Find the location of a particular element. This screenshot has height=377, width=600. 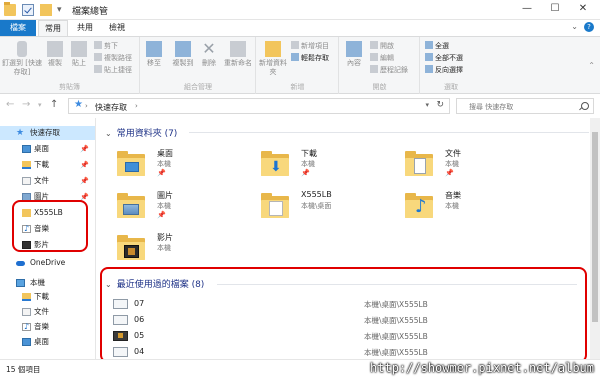

sidebar-item-pc-desktop: 桌面 is located at coordinates (47, 342).